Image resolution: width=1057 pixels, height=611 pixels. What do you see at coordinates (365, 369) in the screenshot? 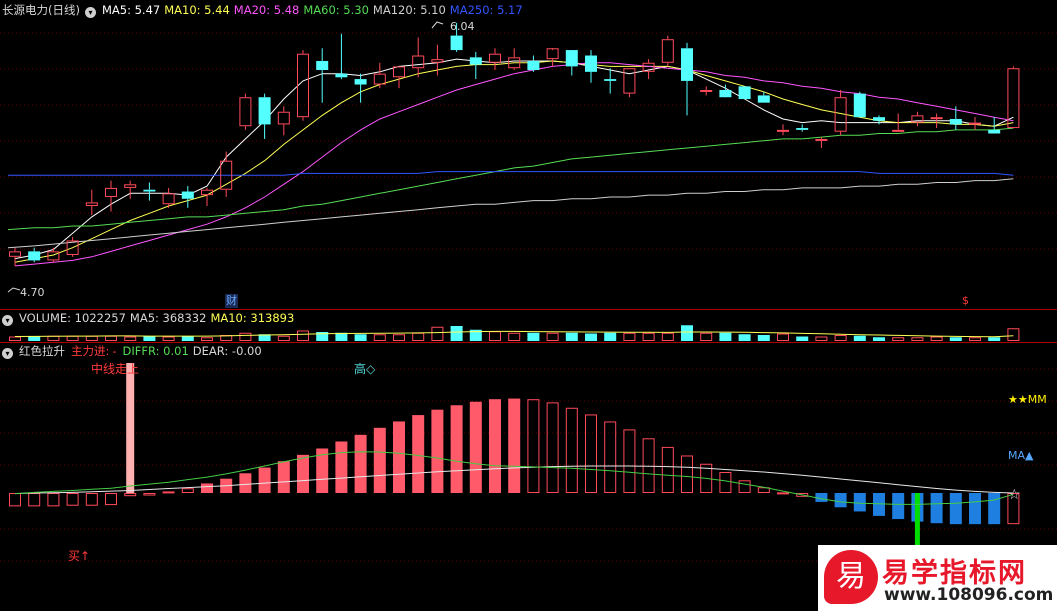
I see `high-marker-label: 高◇` at bounding box center [365, 369].